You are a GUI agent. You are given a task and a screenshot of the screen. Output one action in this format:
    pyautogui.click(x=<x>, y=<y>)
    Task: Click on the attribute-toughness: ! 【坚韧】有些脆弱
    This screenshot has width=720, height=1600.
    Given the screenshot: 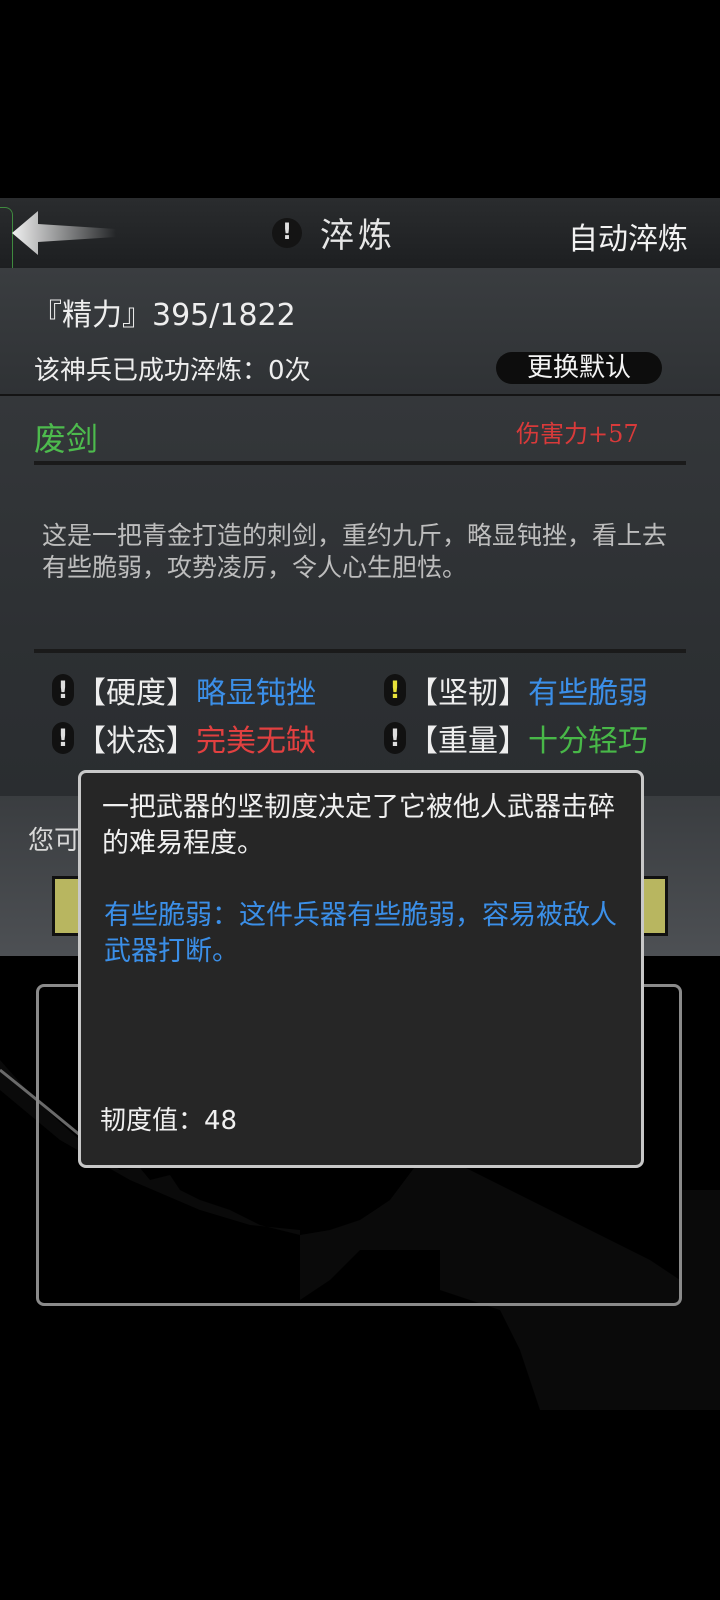 What is the action you would take?
    pyautogui.click(x=516, y=690)
    